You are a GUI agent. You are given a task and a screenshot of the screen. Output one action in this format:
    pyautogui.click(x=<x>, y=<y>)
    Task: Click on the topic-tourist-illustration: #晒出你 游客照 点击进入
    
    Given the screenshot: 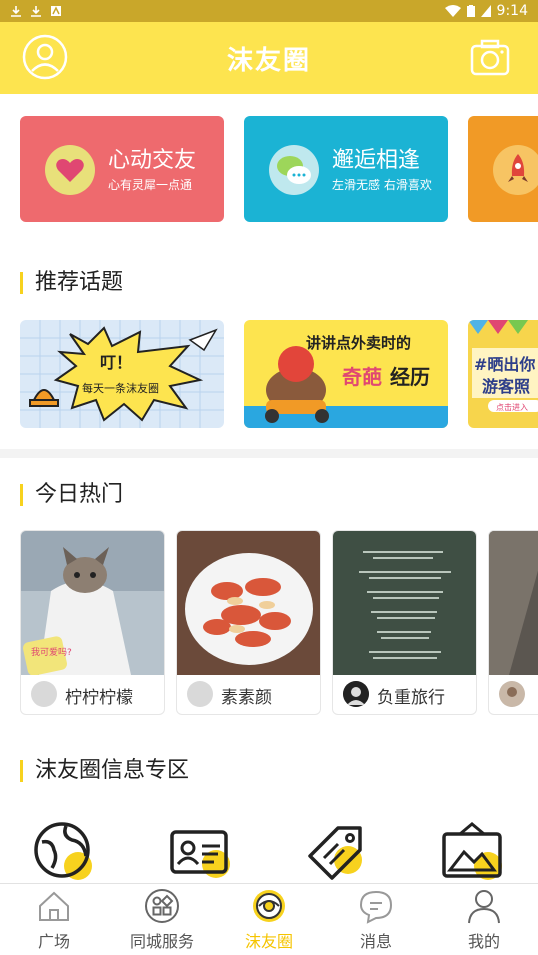 What is the action you would take?
    pyautogui.click(x=503, y=374)
    